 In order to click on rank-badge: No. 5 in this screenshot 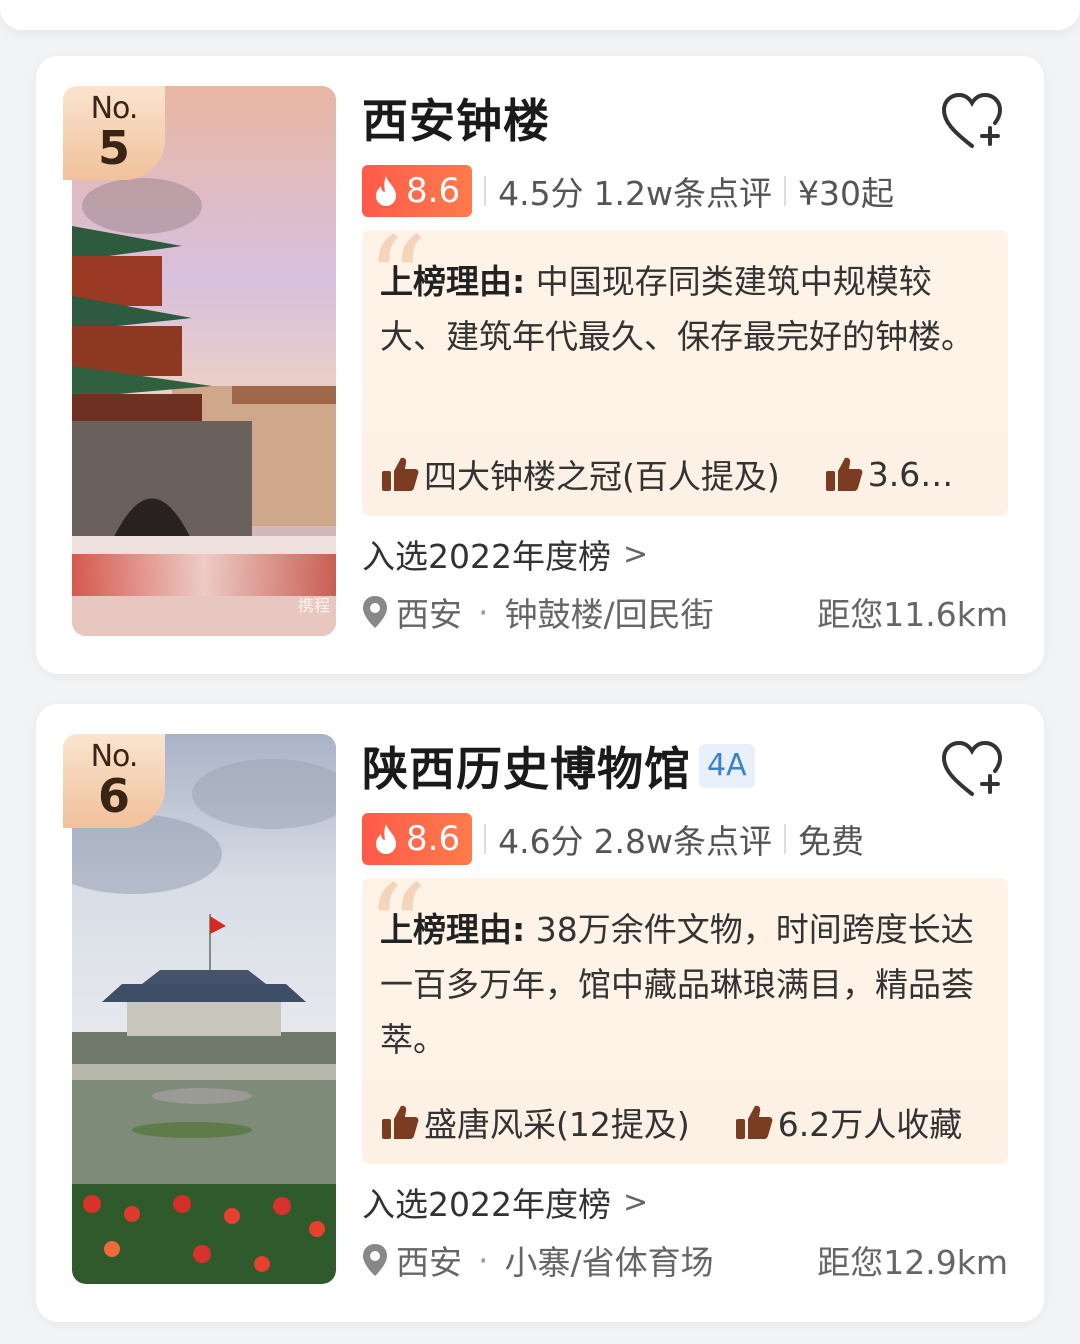, I will do `click(114, 133)`.